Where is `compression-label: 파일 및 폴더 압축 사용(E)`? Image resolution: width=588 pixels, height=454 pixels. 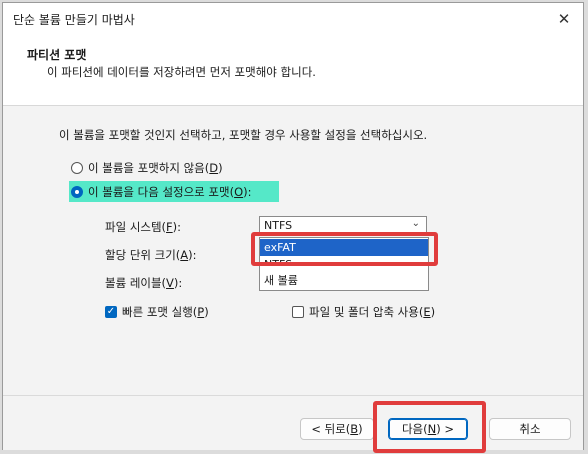
compression-label: 파일 및 폴더 압축 사용(E) is located at coordinates (372, 312).